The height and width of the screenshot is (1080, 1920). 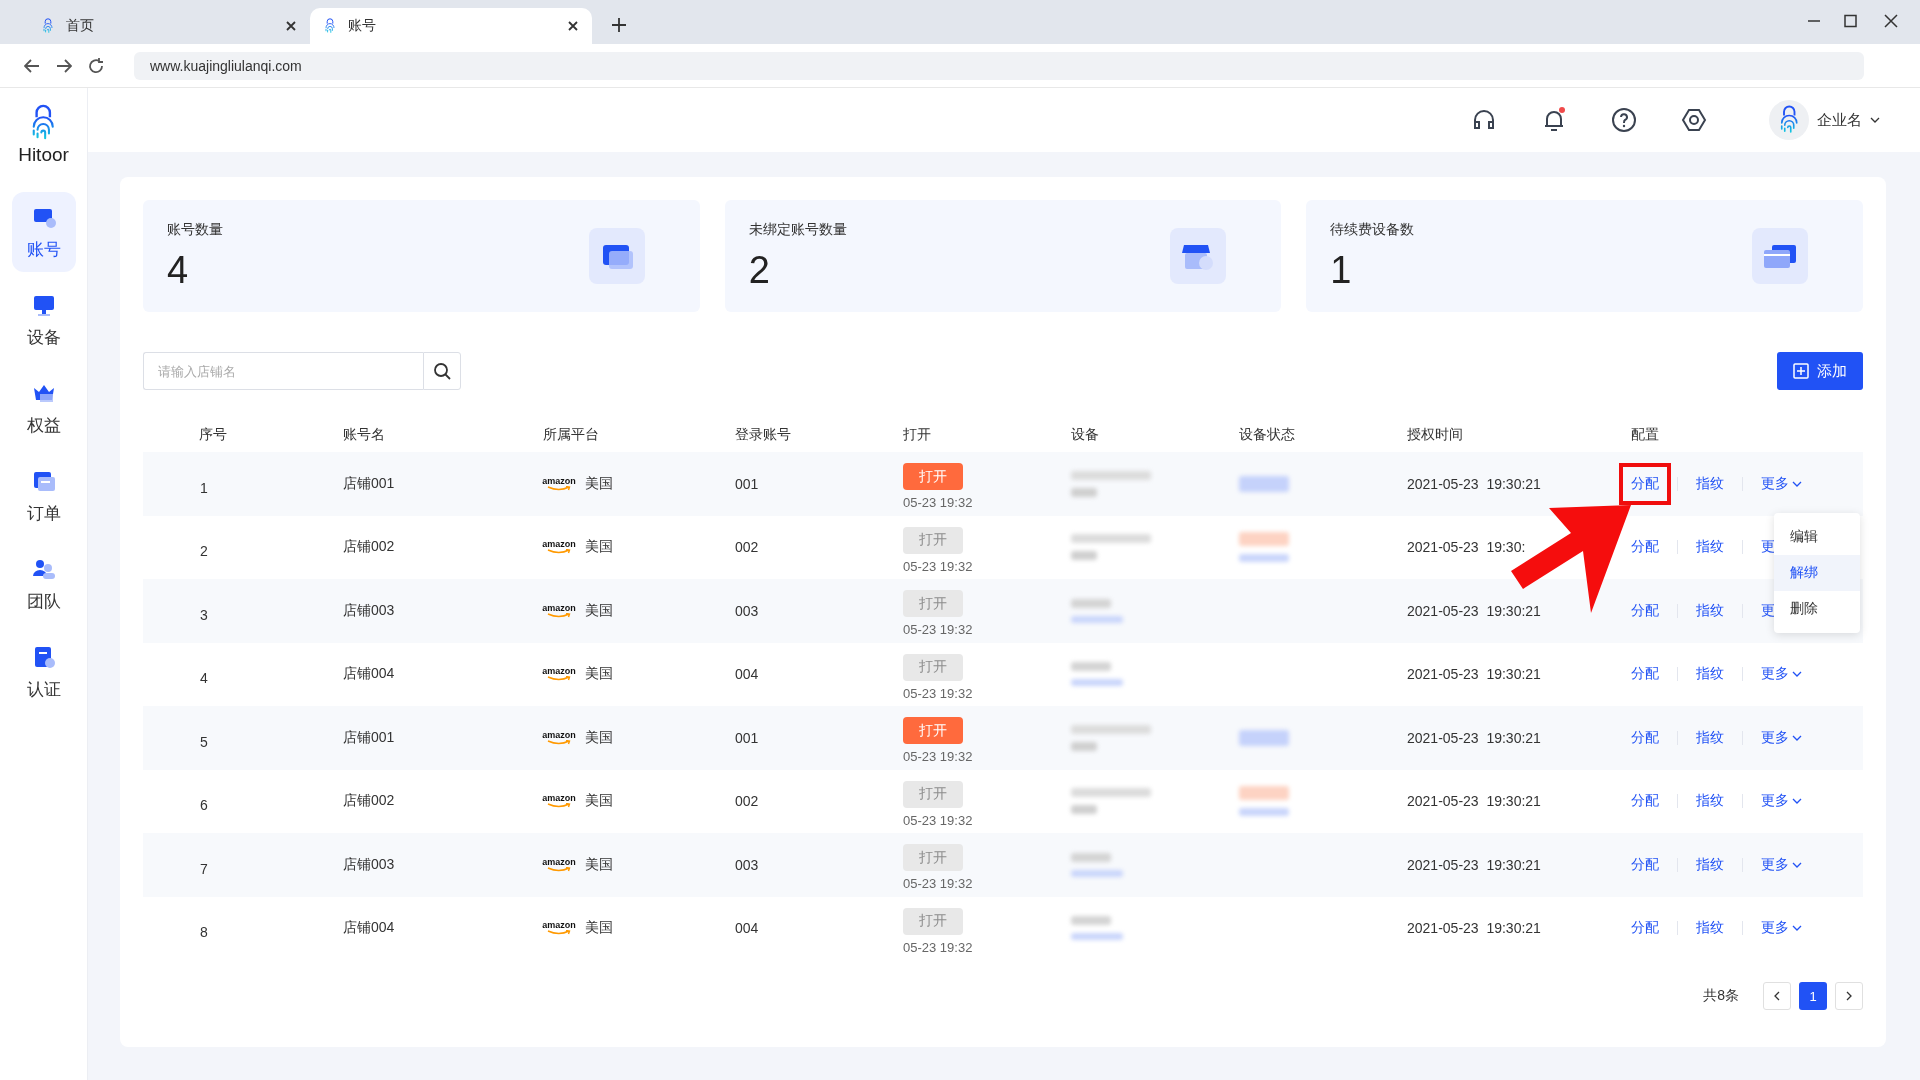 I want to click on total-count: 共8条, so click(x=1721, y=996).